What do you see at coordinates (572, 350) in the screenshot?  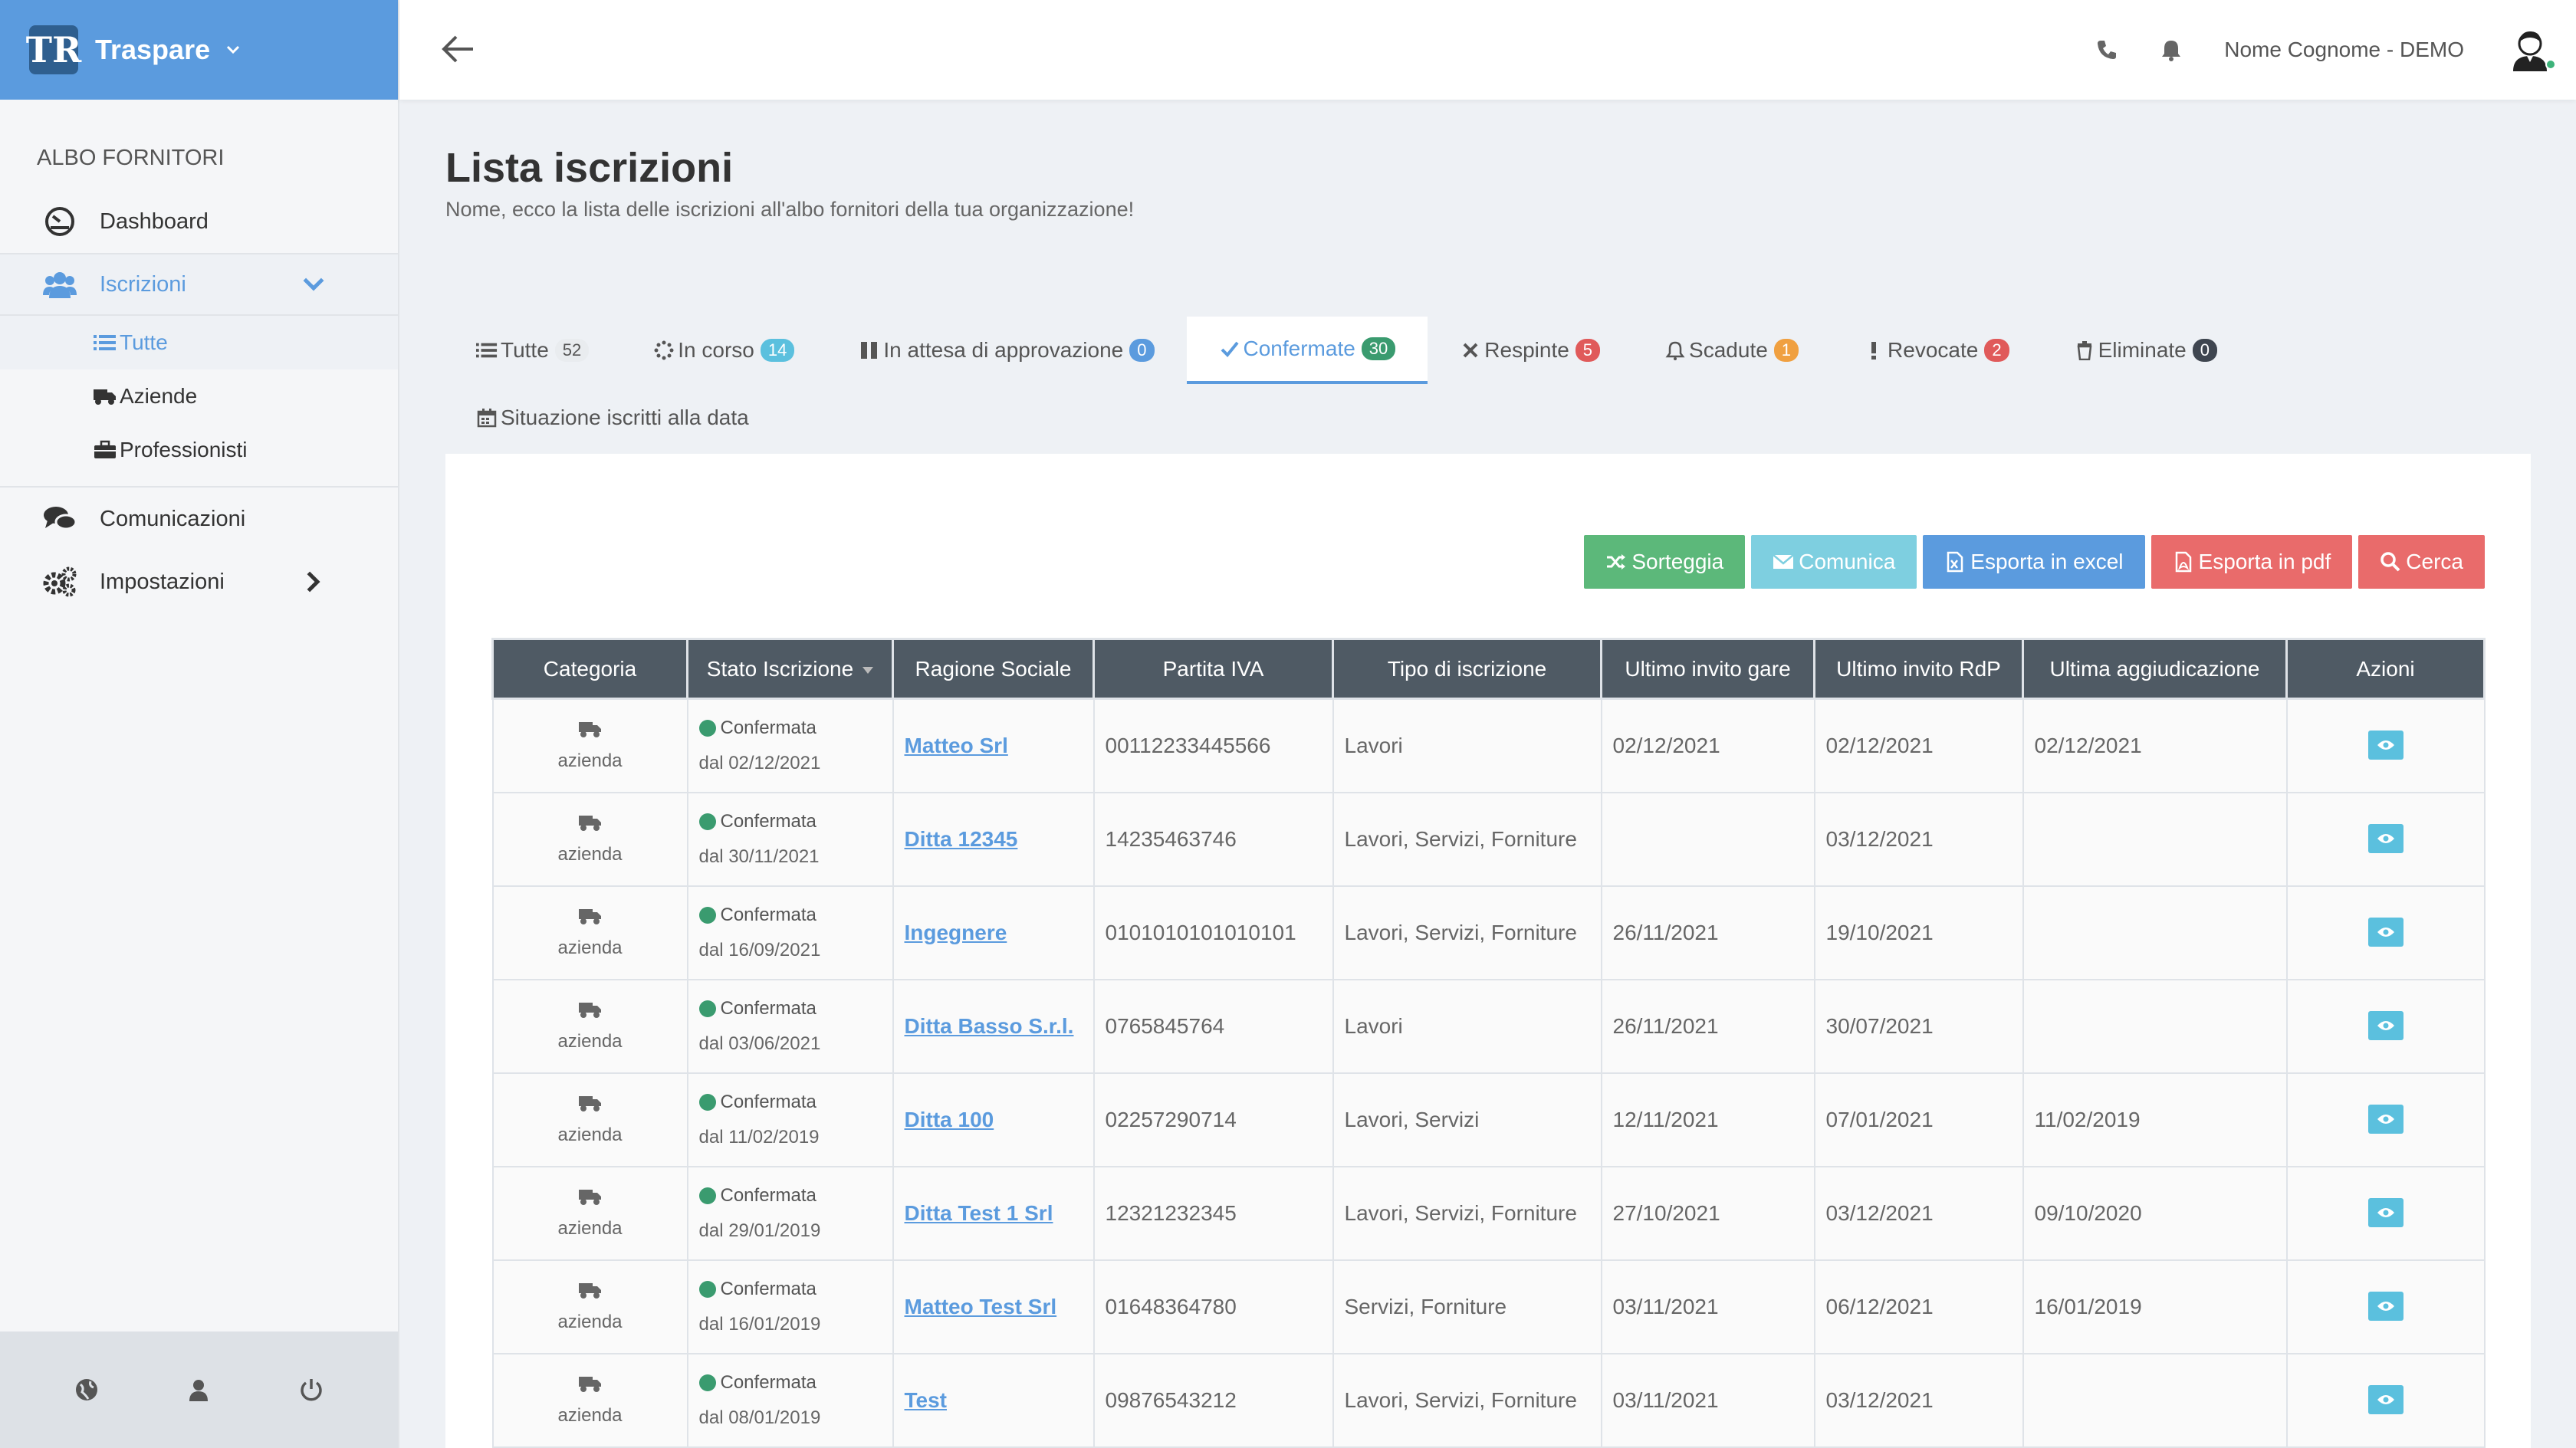 I see `count-badge: 52` at bounding box center [572, 350].